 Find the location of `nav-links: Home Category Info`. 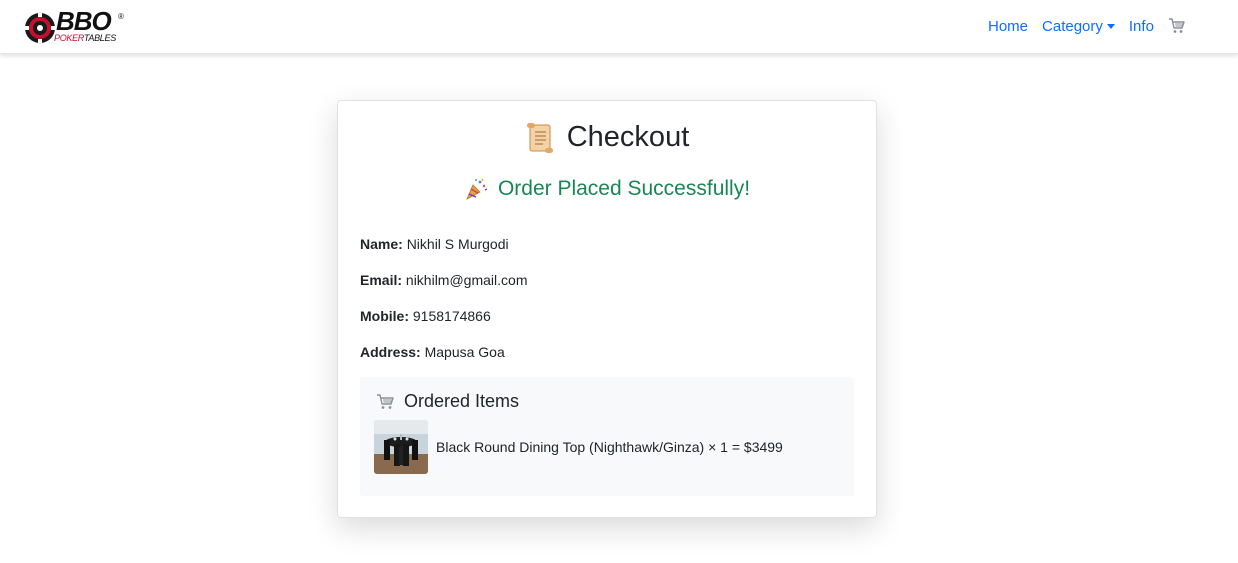

nav-links: Home Category Info is located at coordinates (1087, 26).